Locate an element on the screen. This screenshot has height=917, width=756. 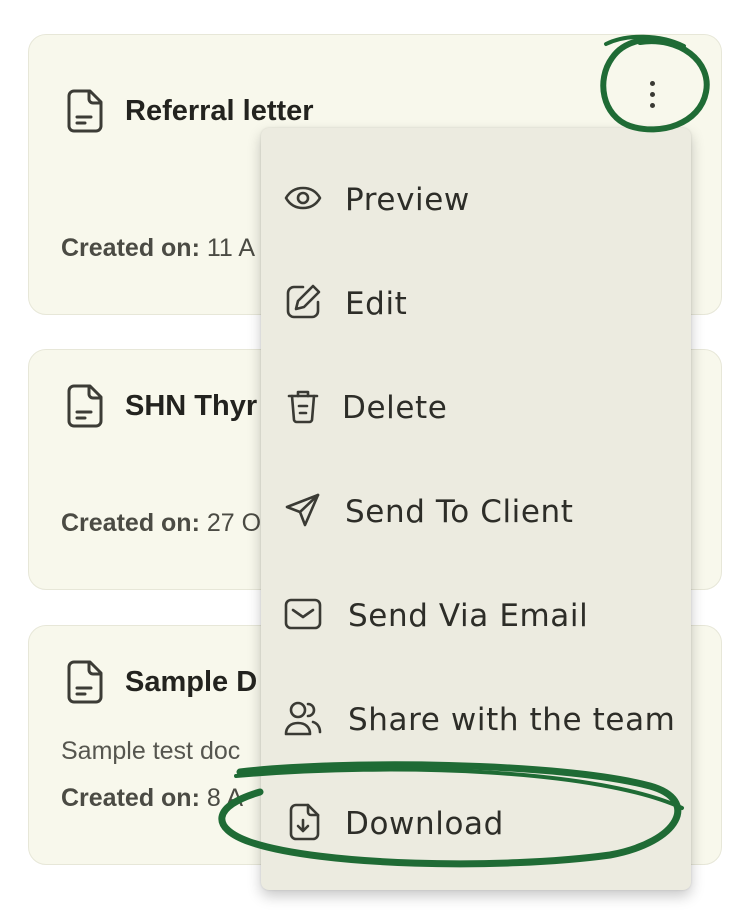
send-icon is located at coordinates (302, 510).